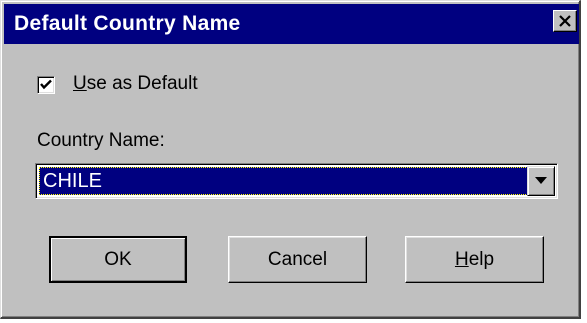 This screenshot has height=323, width=587. Describe the element at coordinates (283, 181) in the screenshot. I see `country-name-value: CHILE` at that location.